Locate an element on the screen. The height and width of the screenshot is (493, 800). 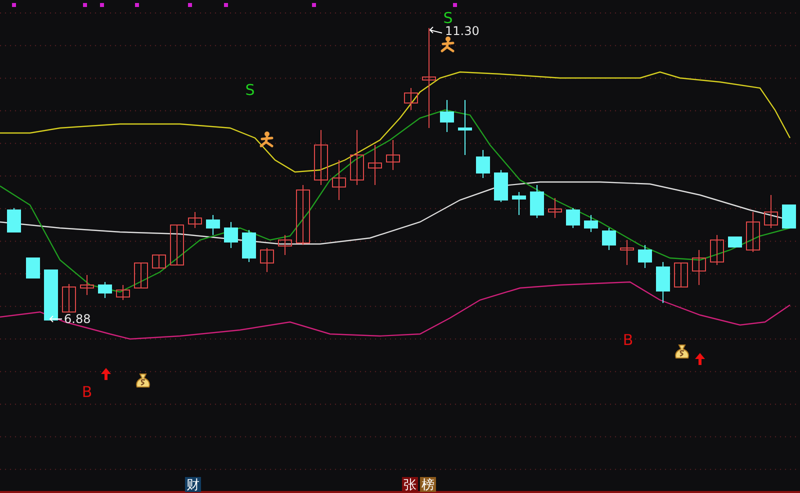
tag-label: 张 is located at coordinates (410, 485).